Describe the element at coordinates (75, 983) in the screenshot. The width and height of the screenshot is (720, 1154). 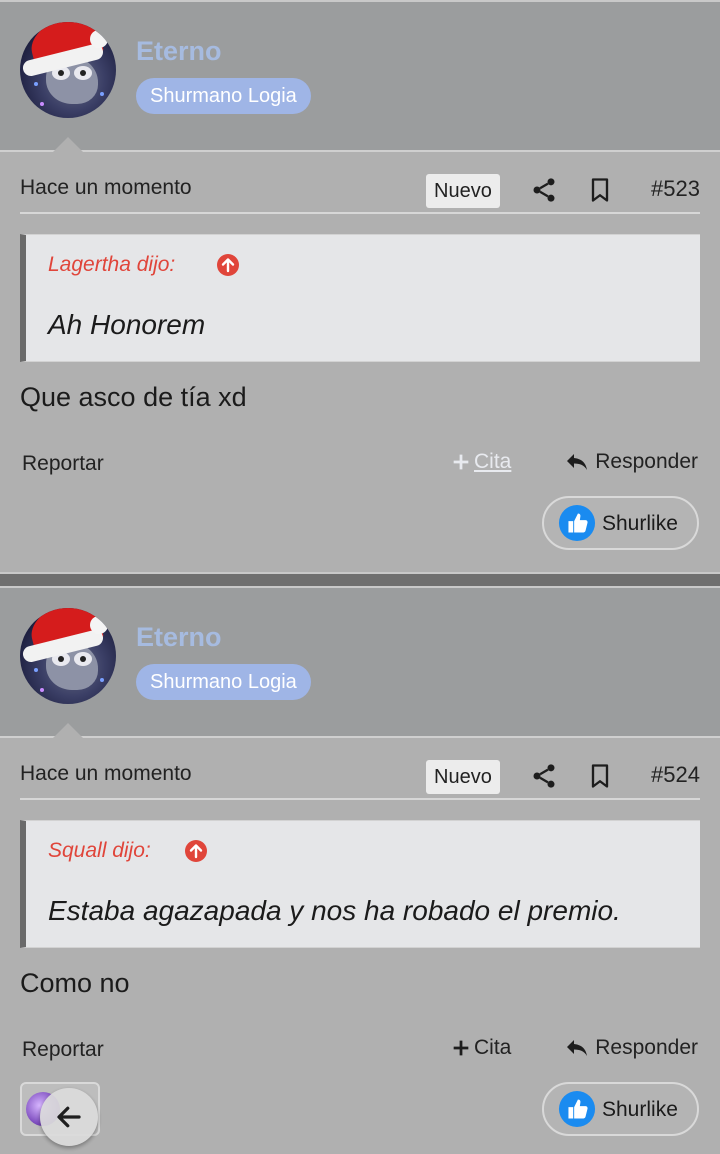
I see `post-message: Como no` at that location.